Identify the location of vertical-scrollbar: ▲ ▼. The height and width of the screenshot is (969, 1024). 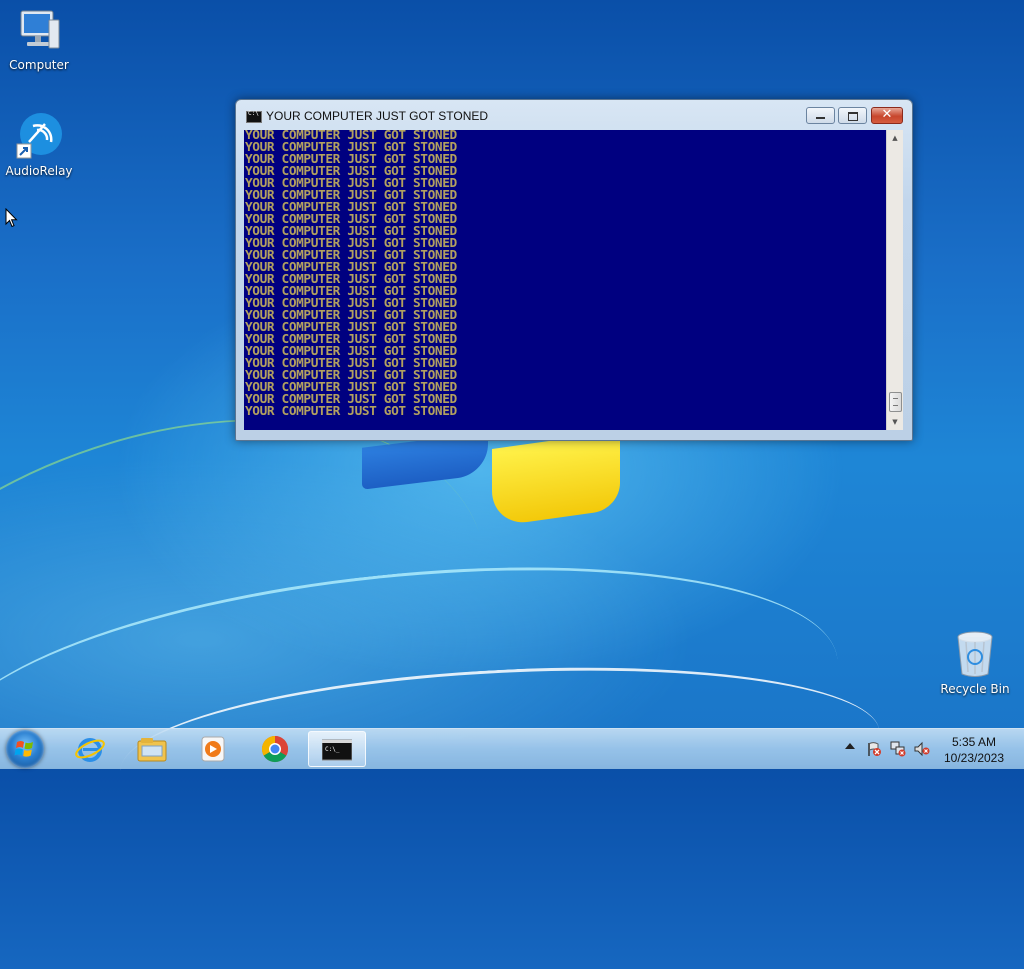
(894, 280).